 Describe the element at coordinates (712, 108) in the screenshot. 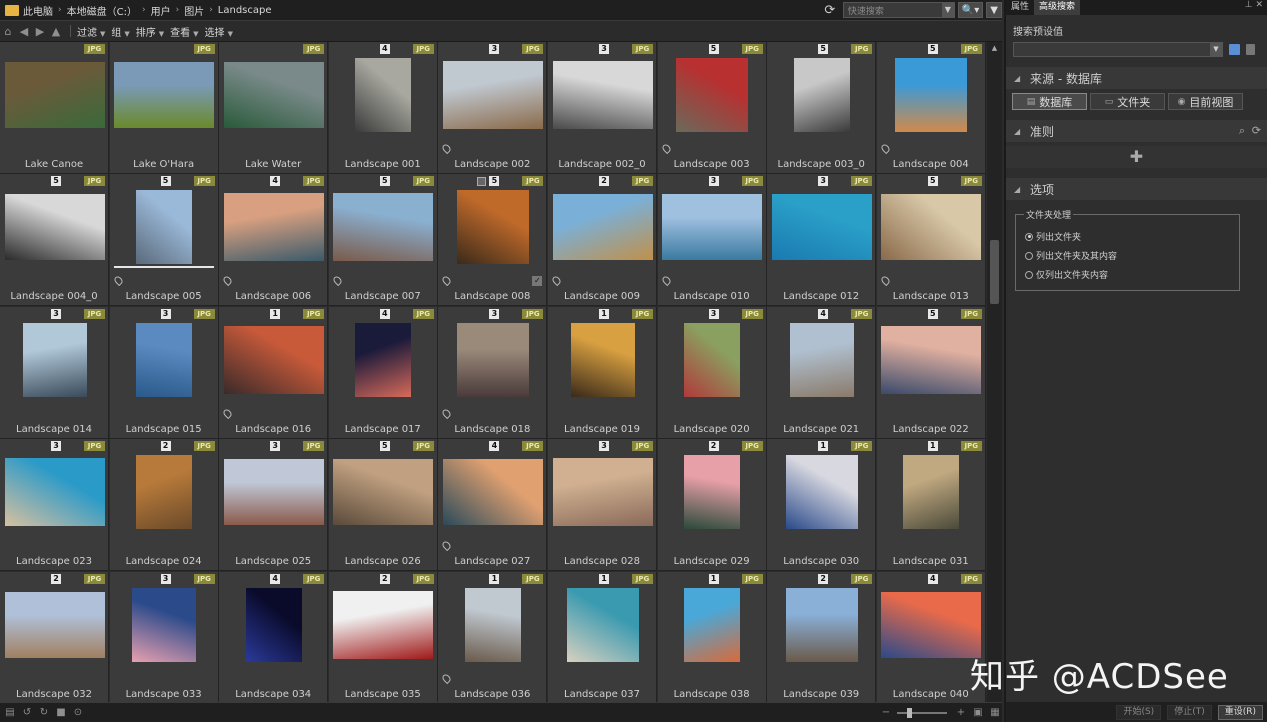

I see `thumbnail-tile: JPG 5 Landscape 003` at that location.